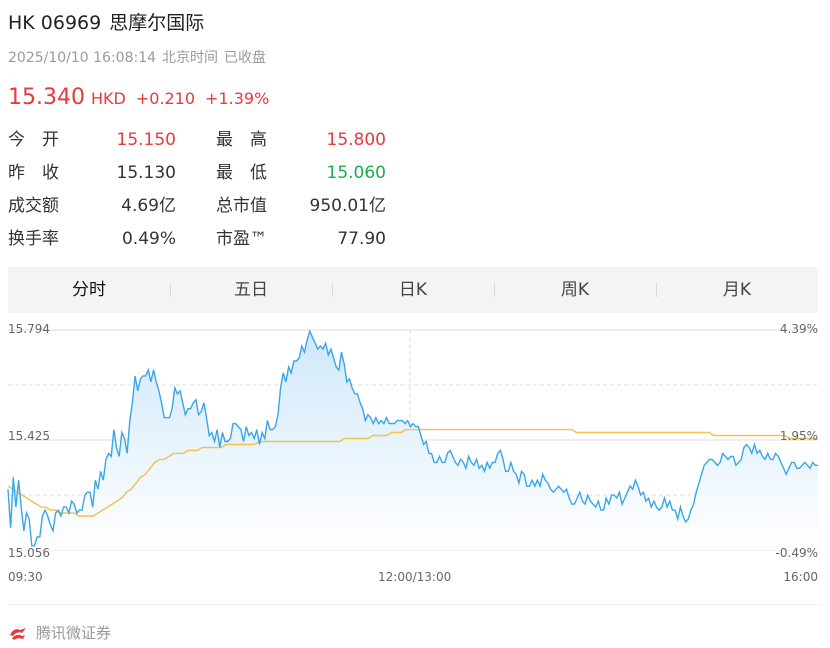 Image resolution: width=830 pixels, height=648 pixels. What do you see at coordinates (737, 290) in the screenshot?
I see `tab-monthly-k: 月K` at bounding box center [737, 290].